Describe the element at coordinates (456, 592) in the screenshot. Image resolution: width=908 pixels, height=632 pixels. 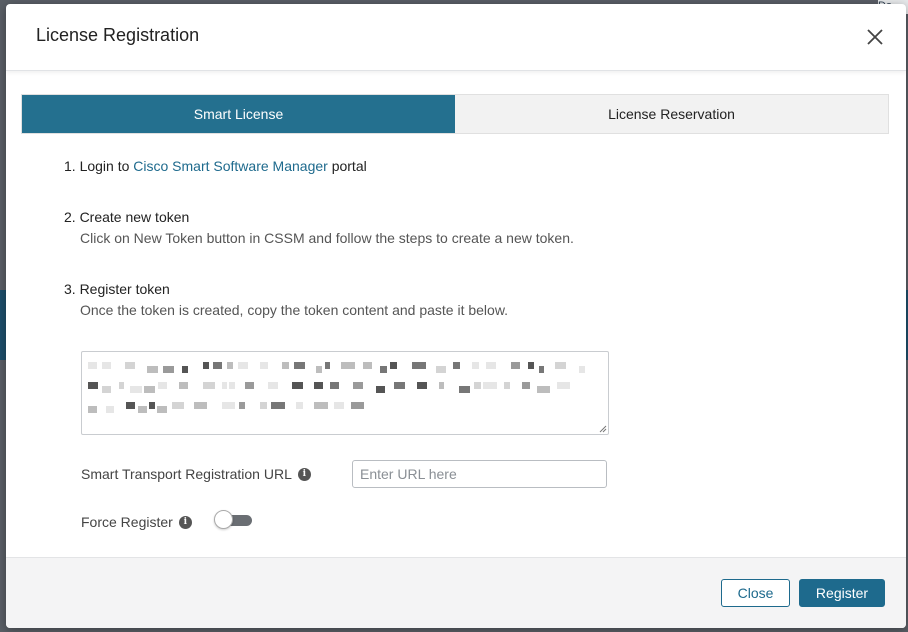
I see `dialog-footer: Close Register` at that location.